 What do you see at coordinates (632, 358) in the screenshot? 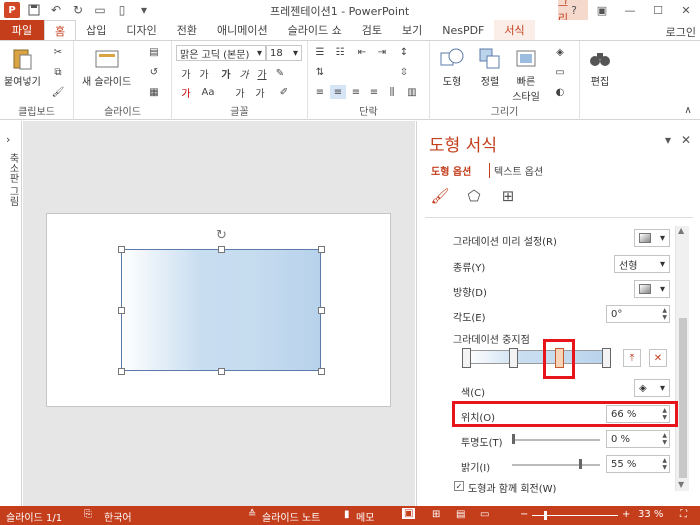
I see `add-gradient-stop-icon: ⤒` at bounding box center [632, 358].